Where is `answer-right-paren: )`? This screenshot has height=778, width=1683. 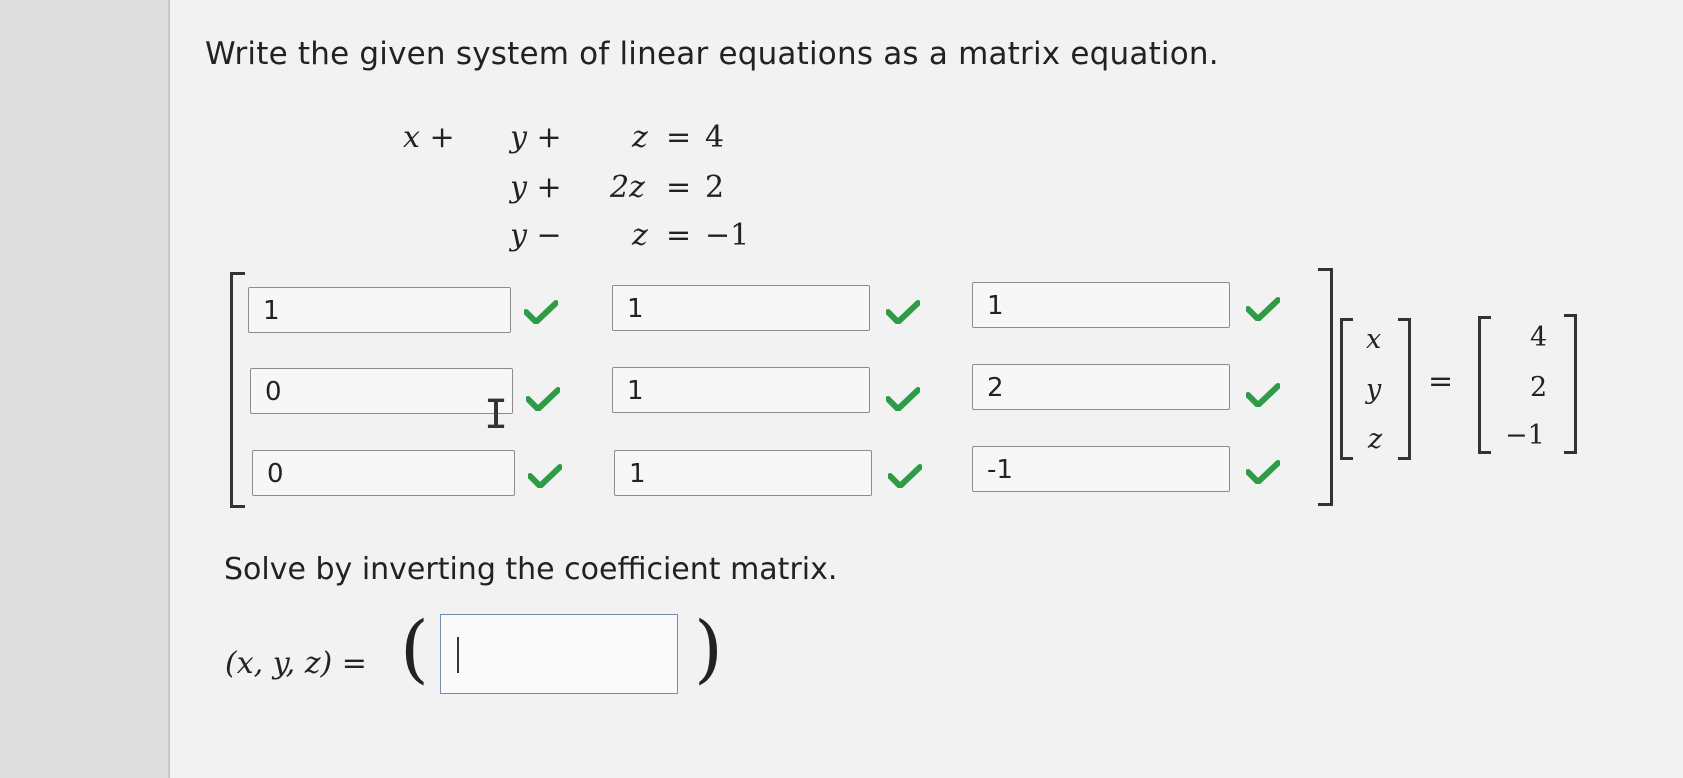
answer-right-paren: ) is located at coordinates (708, 649).